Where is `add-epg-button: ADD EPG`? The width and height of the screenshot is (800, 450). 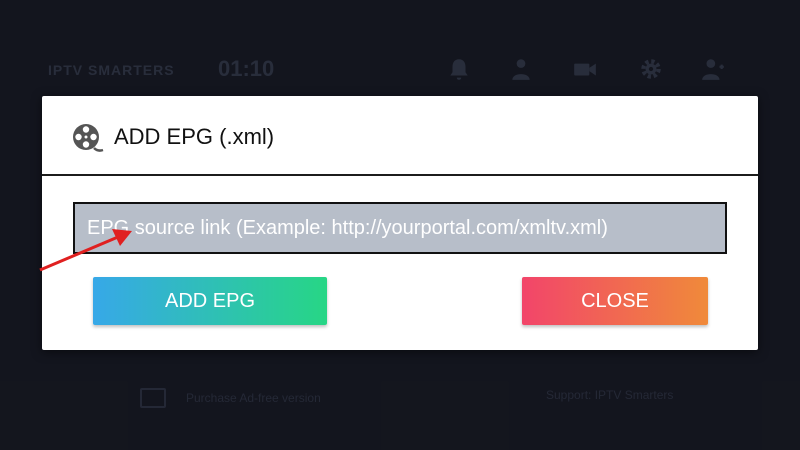
add-epg-button: ADD EPG is located at coordinates (210, 301).